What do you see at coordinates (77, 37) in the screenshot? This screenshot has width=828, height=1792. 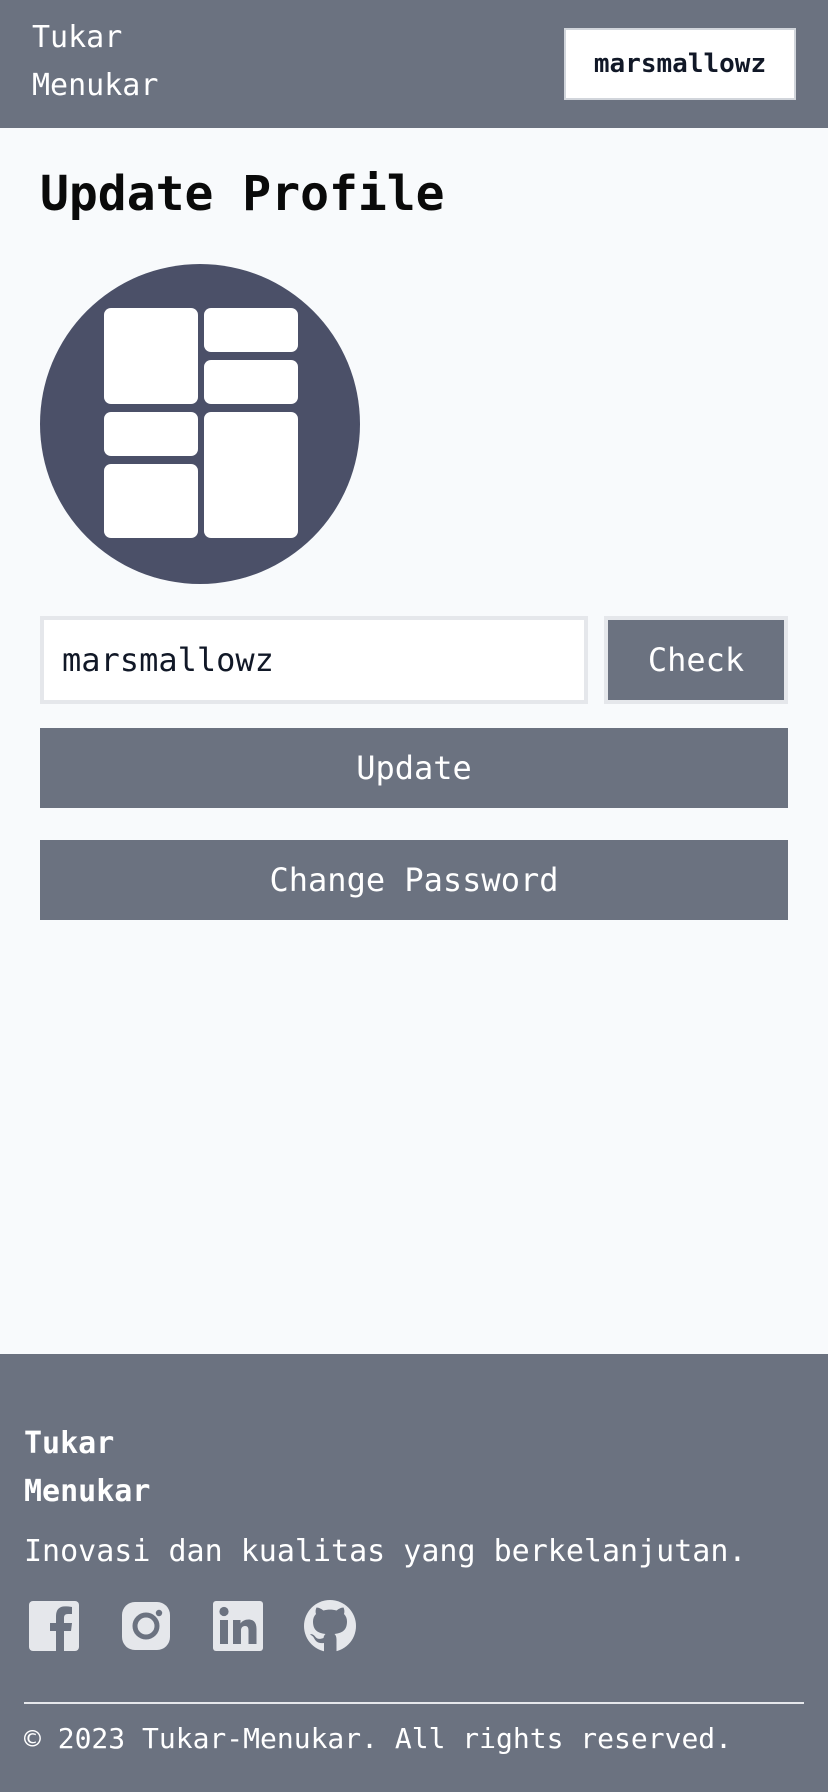 I see `brand-line-1: Tukar` at bounding box center [77, 37].